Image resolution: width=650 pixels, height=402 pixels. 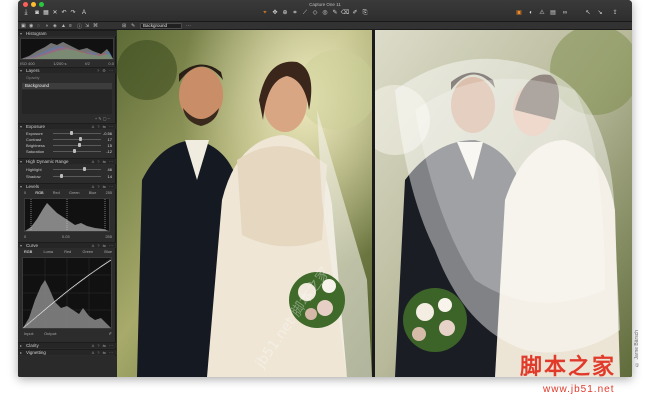 What do you see at coordinates (531, 13) in the screenshot?
I see `exposure-icon: ◐` at bounding box center [531, 13].